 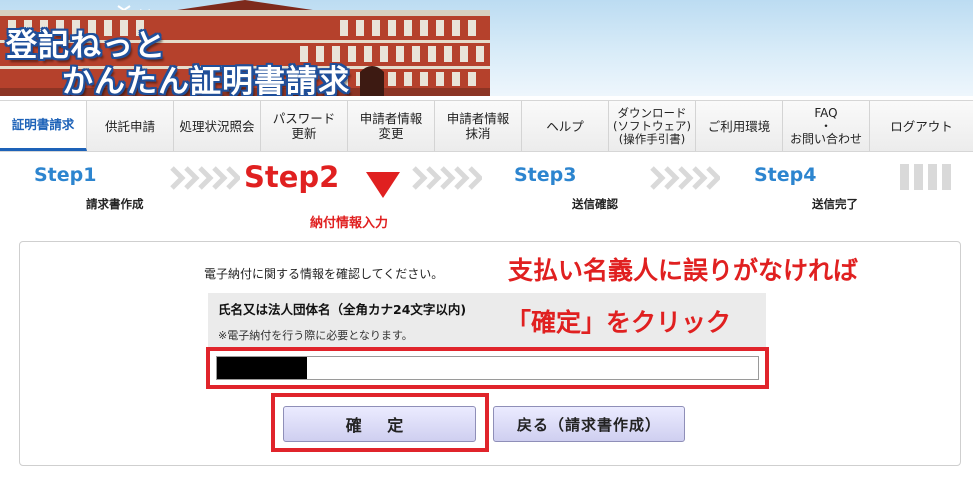 I want to click on nav-logout: ログアウト, so click(x=921, y=126).